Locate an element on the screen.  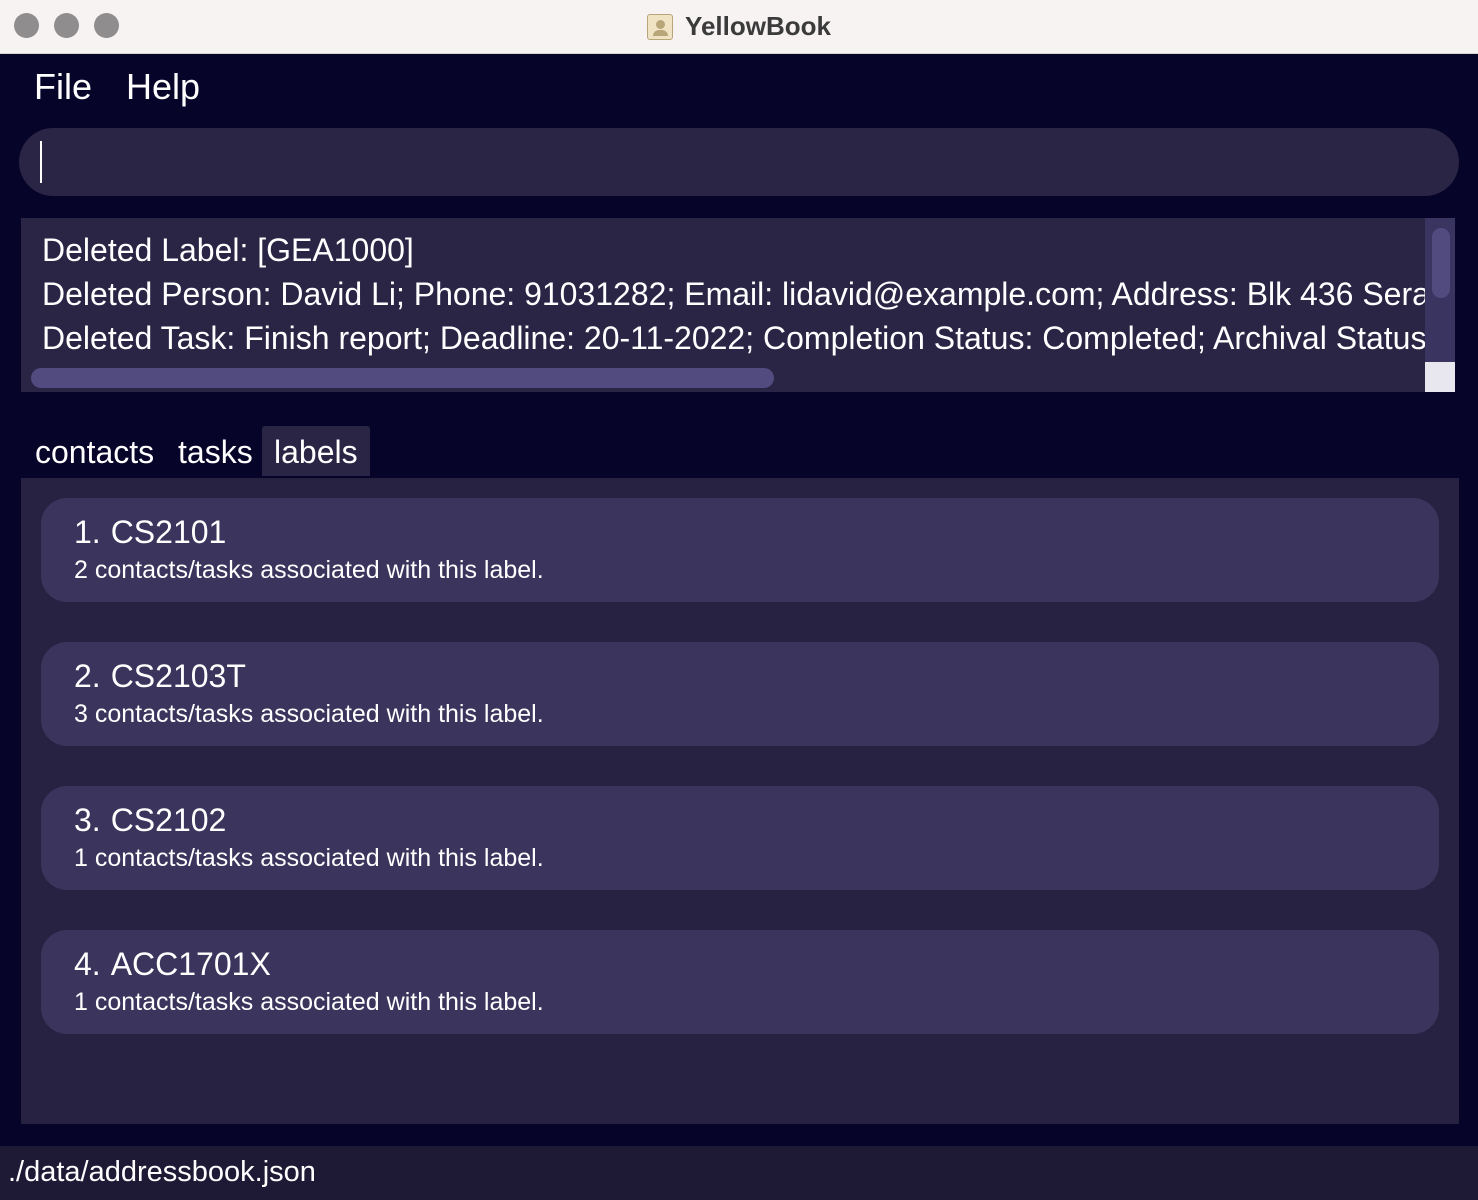
command-box is located at coordinates (739, 162).